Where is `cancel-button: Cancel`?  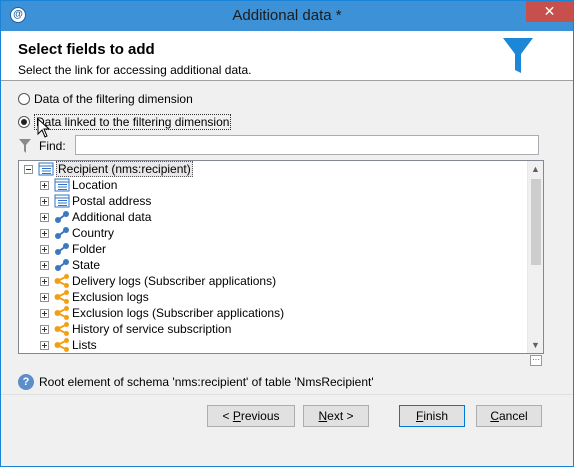
cancel-button: Cancel is located at coordinates (509, 416).